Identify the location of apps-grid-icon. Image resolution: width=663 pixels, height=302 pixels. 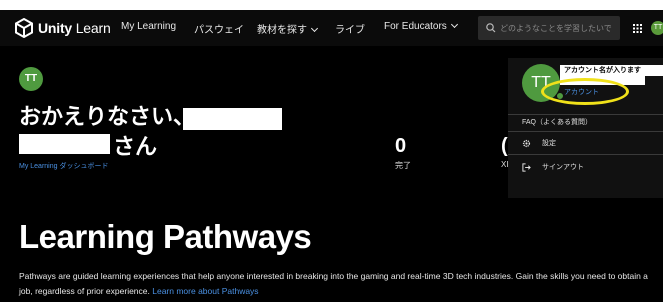
(637, 28).